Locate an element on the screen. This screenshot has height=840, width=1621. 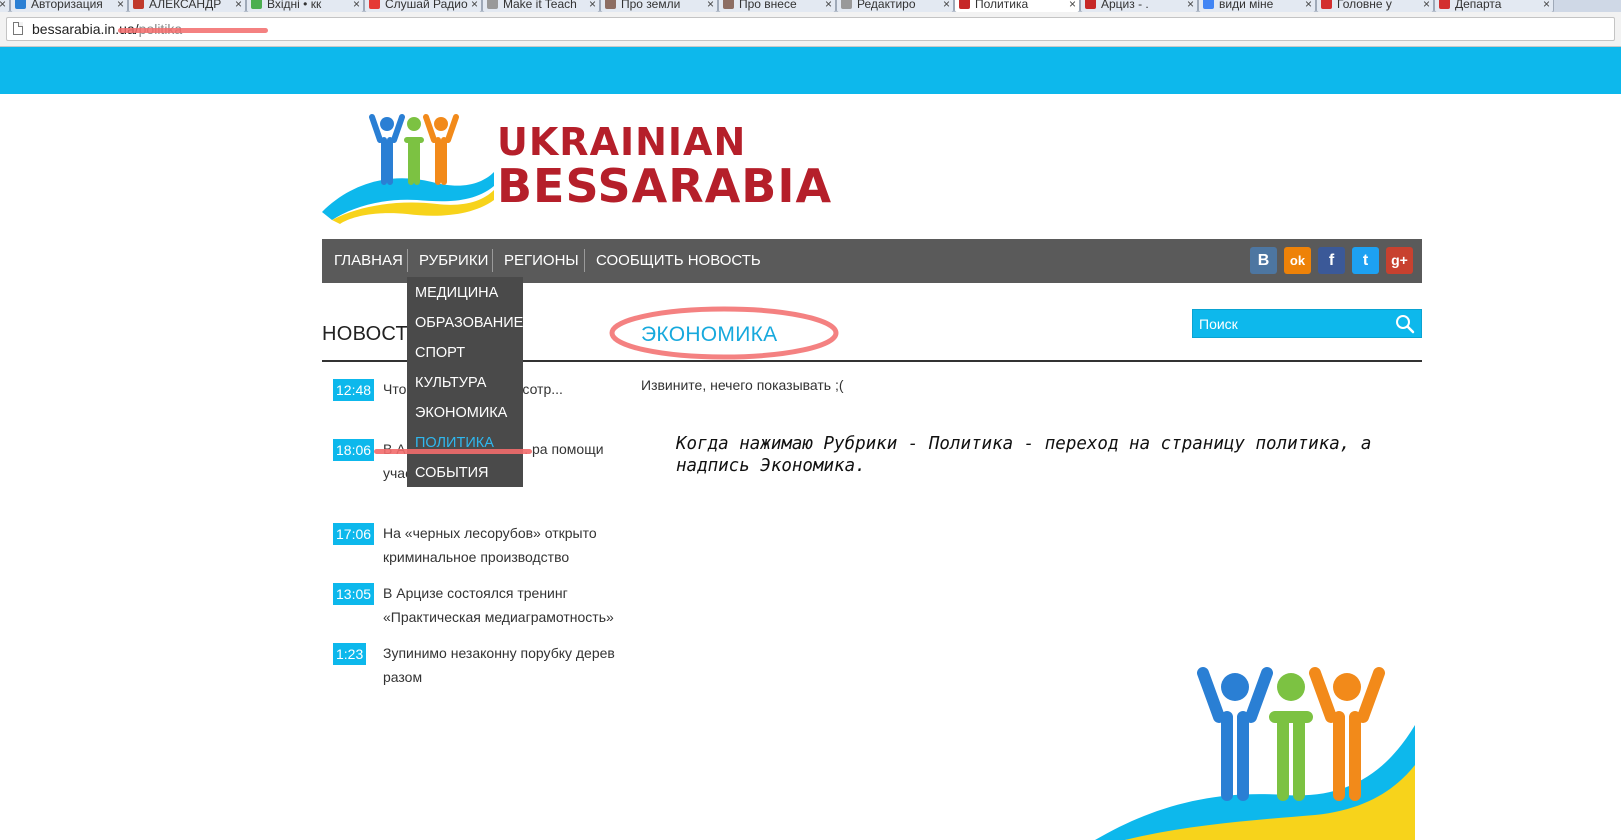
google-plus-icon: g+ is located at coordinates (1399, 260).